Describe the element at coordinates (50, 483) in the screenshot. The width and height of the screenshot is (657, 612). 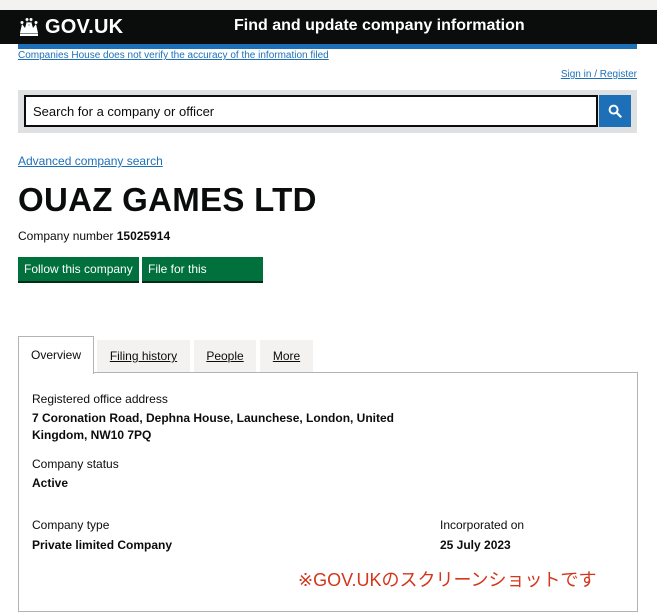
I see `status-value: Active` at that location.